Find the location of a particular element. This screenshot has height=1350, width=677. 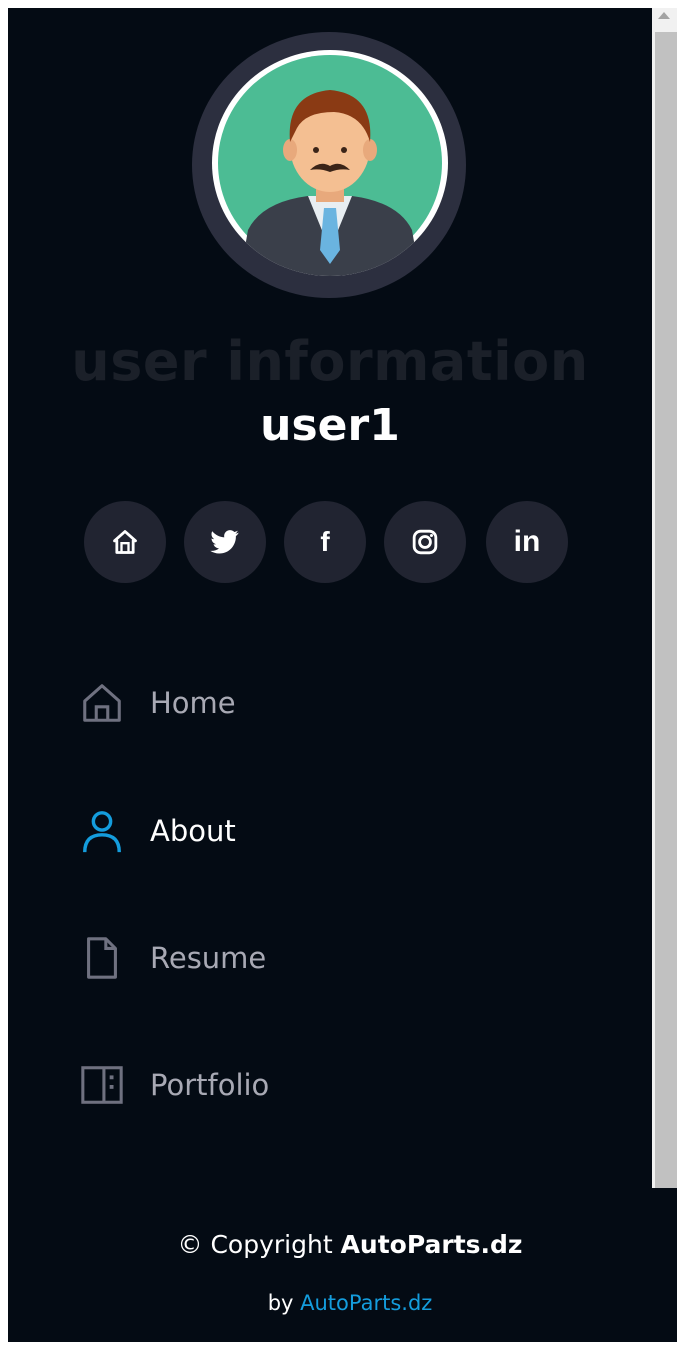

nav-item-resume: Resume is located at coordinates (172, 958).